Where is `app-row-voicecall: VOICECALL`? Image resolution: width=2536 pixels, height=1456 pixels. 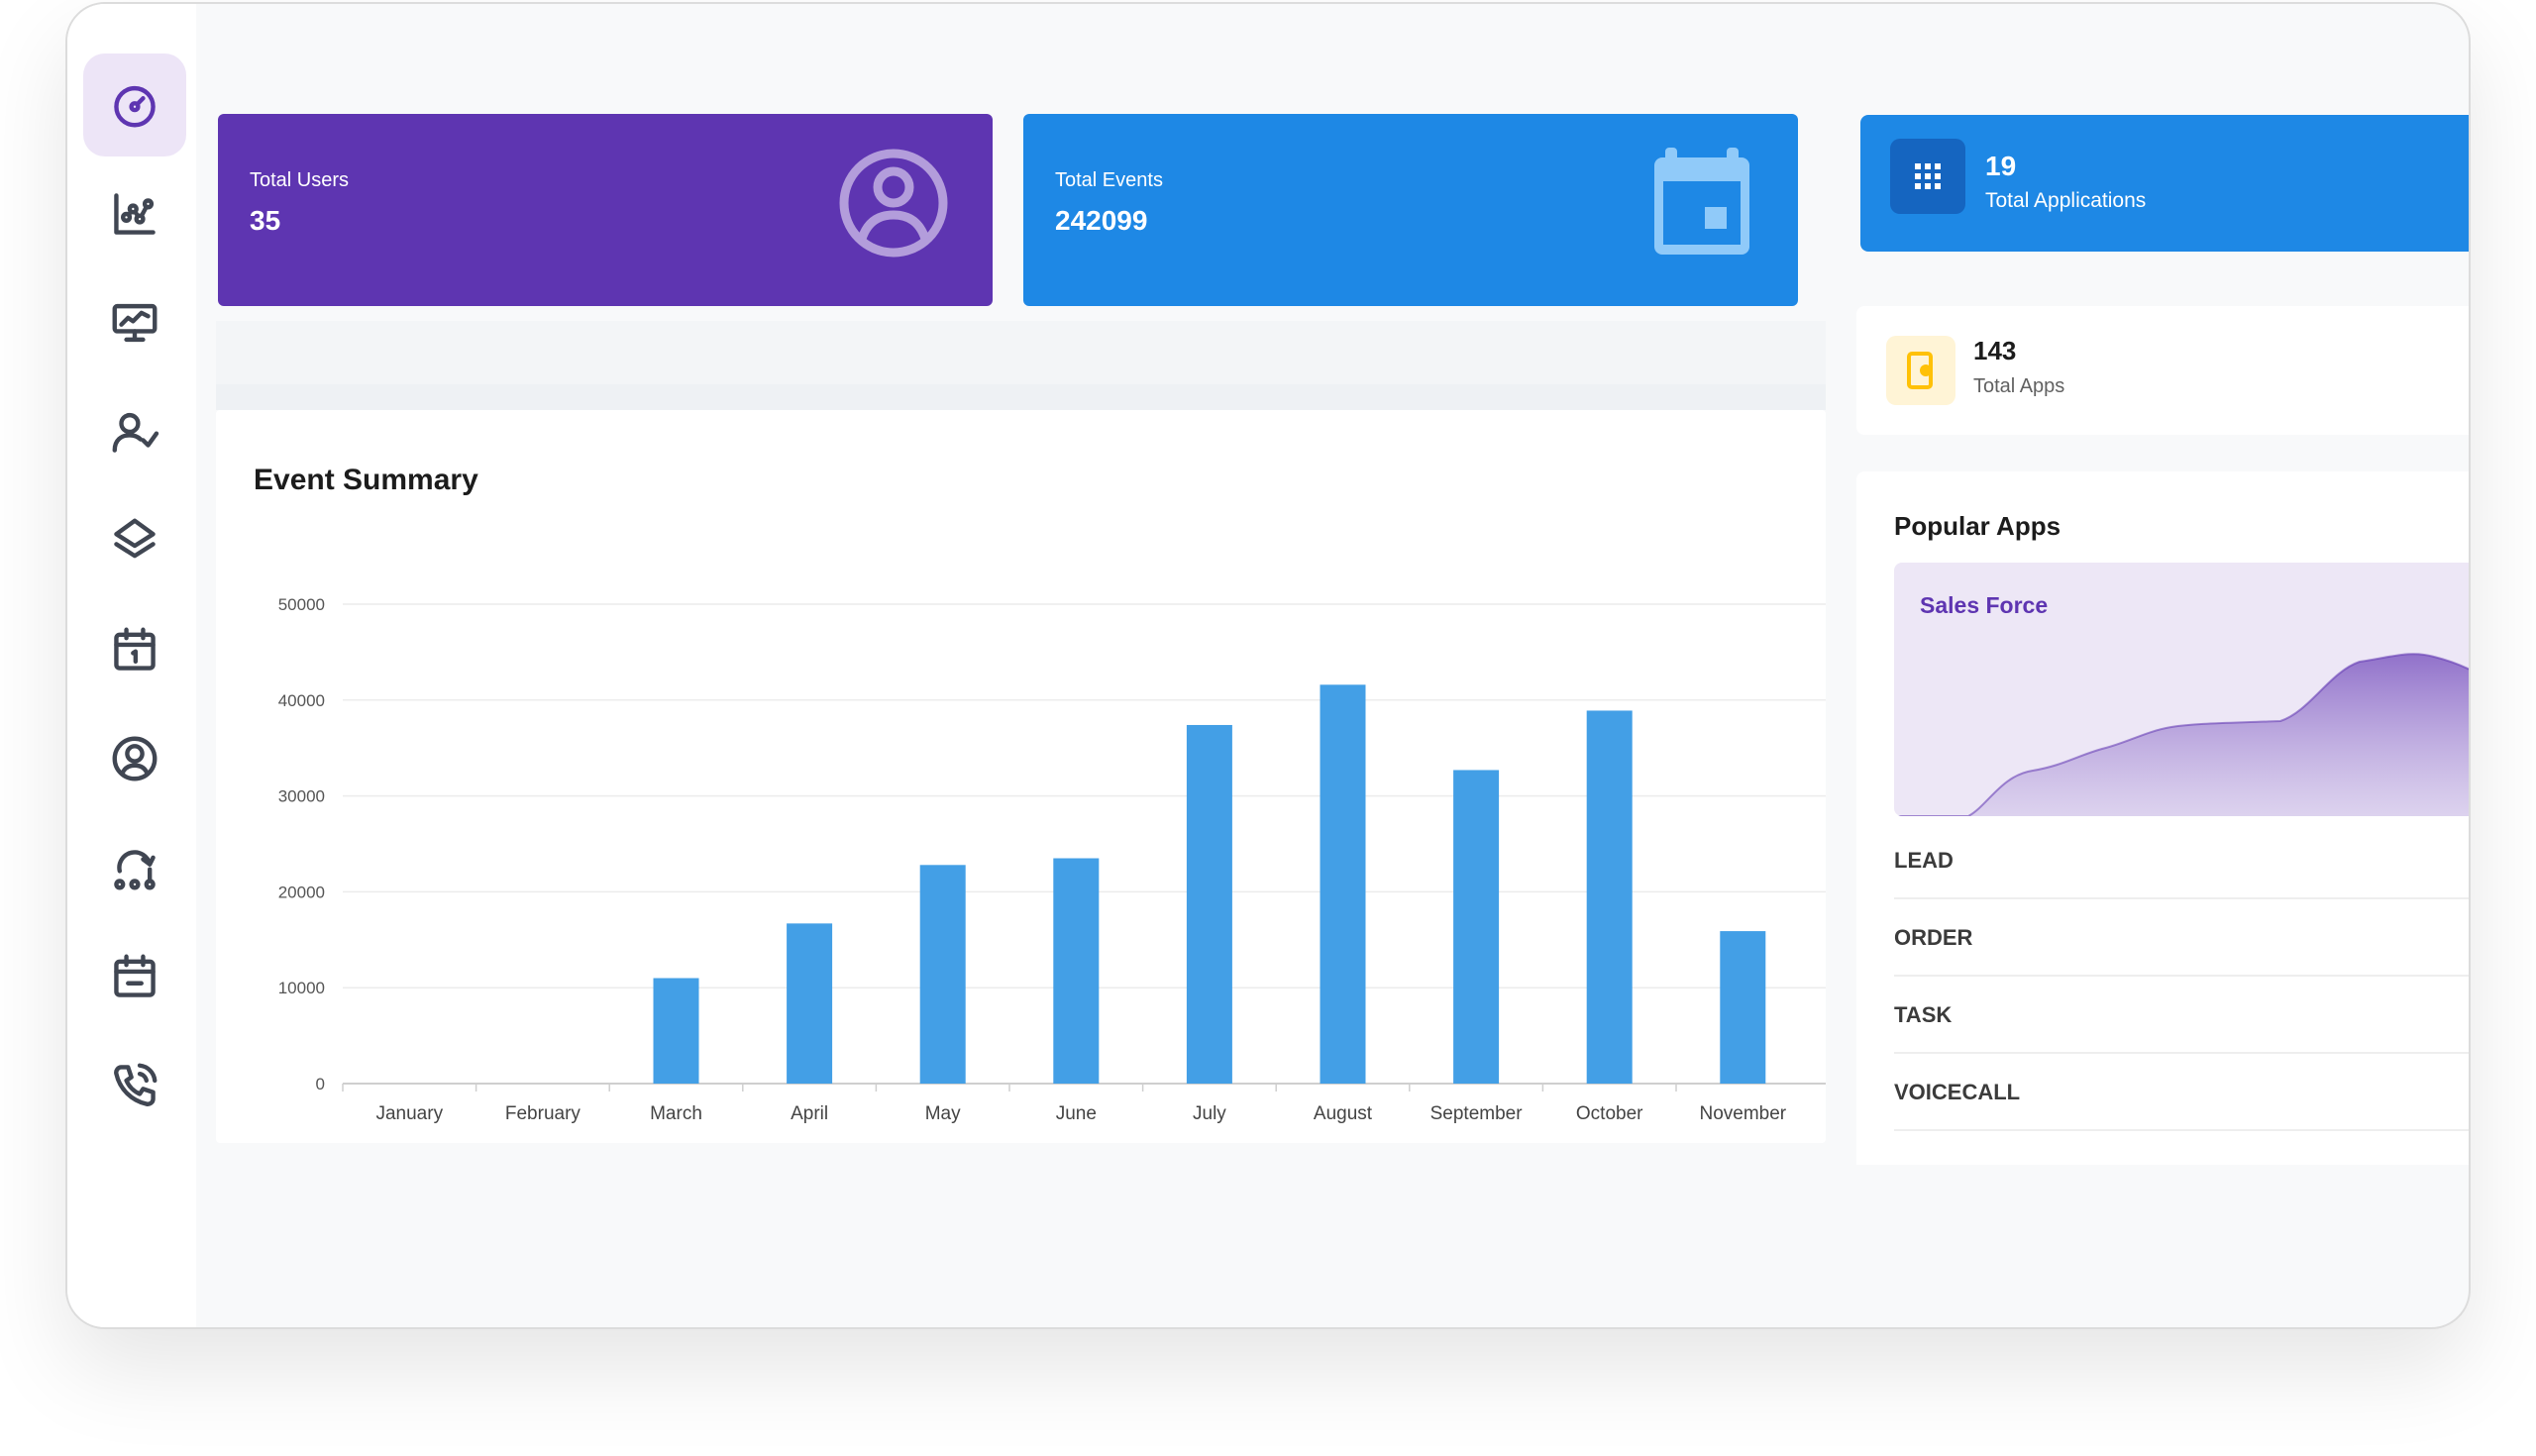
app-row-voicecall: VOICECALL is located at coordinates (2181, 1092).